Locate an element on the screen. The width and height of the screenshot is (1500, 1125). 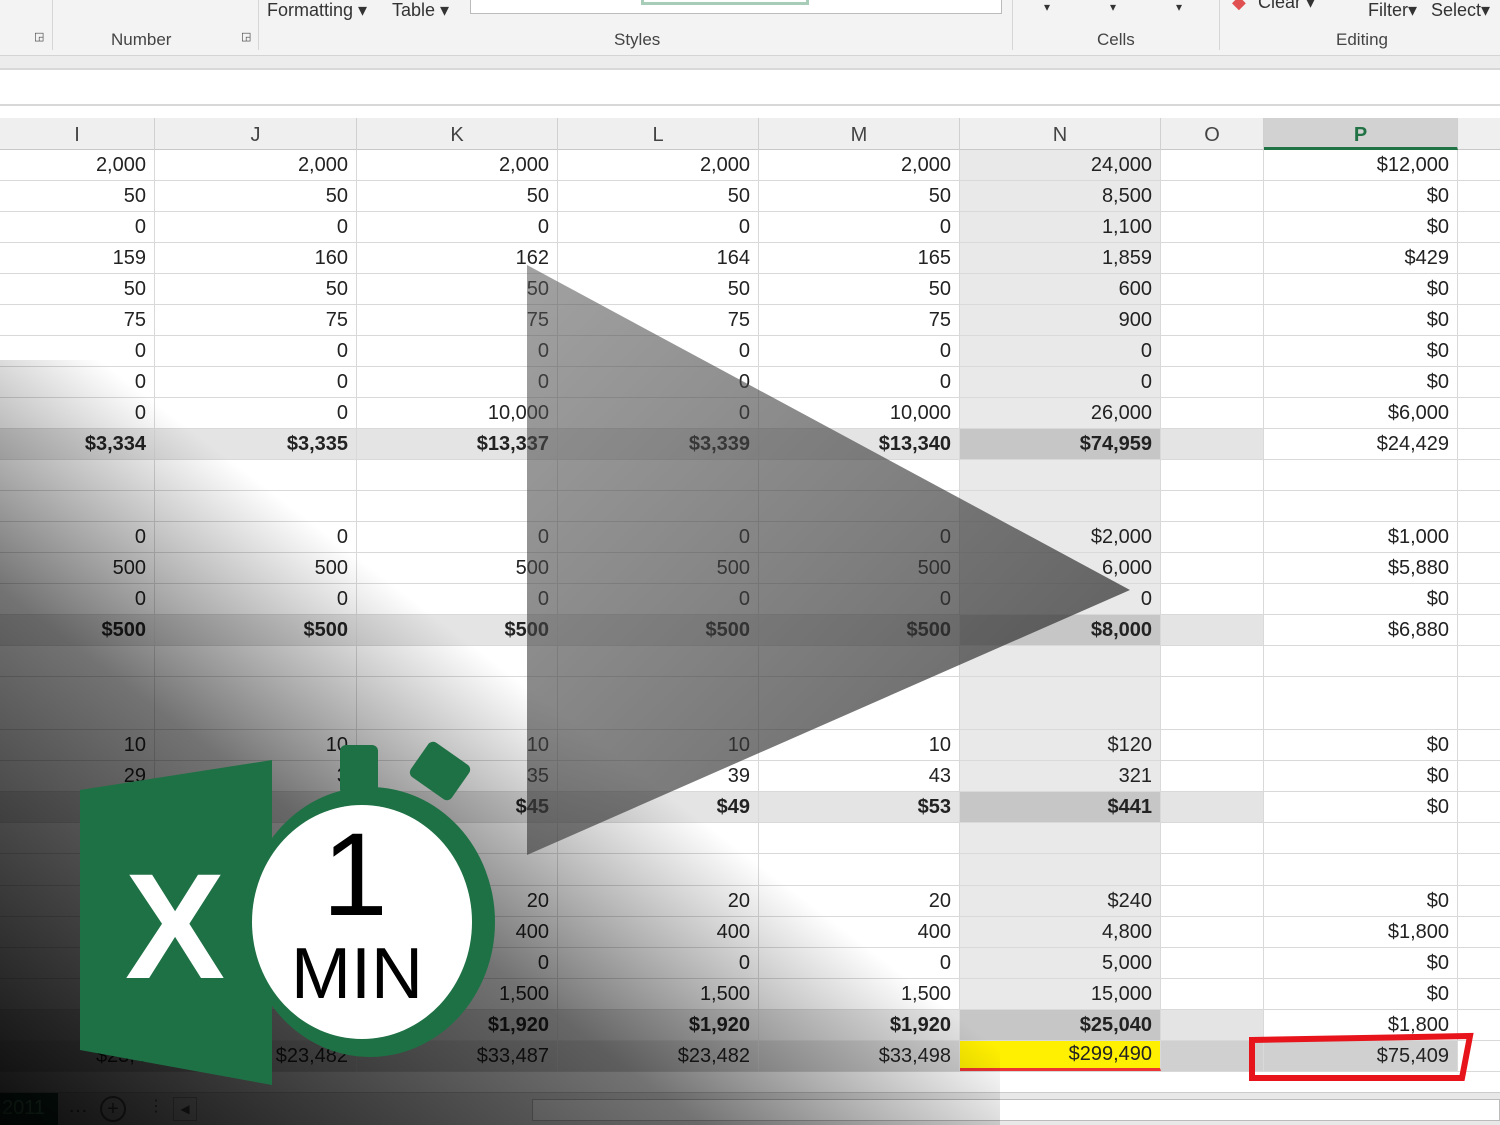
column-header-o: O is located at coordinates (1212, 134).